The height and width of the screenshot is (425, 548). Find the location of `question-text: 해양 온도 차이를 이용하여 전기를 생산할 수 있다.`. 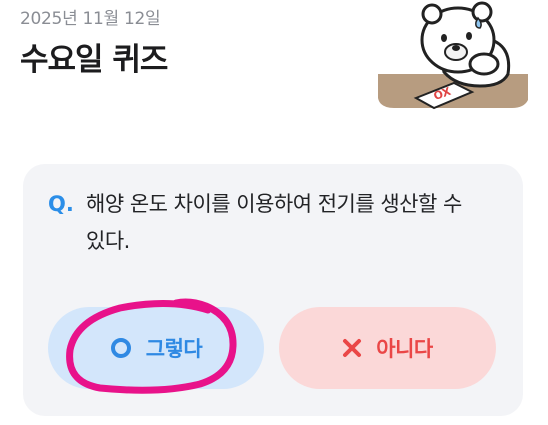

question-text: 해양 온도 차이를 이용하여 전기를 생산할 수 있다. is located at coordinates (274, 222).